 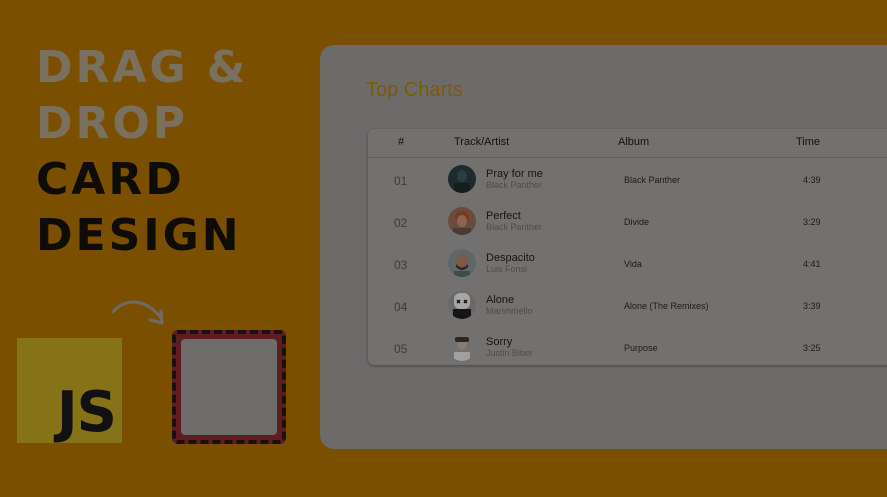 I want to click on drop-zone-inner, so click(x=229, y=387).